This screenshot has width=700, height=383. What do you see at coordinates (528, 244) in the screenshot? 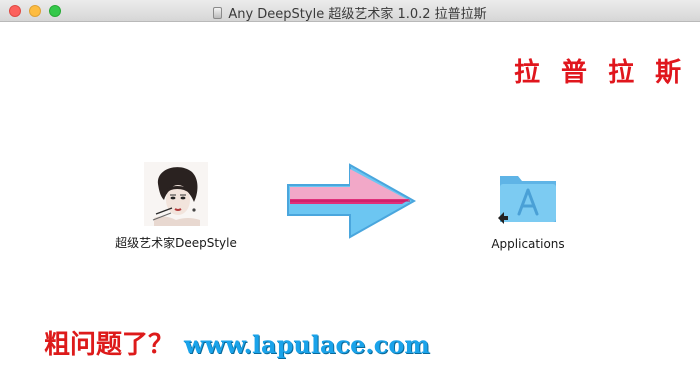
I see `applications-label: Applications` at bounding box center [528, 244].